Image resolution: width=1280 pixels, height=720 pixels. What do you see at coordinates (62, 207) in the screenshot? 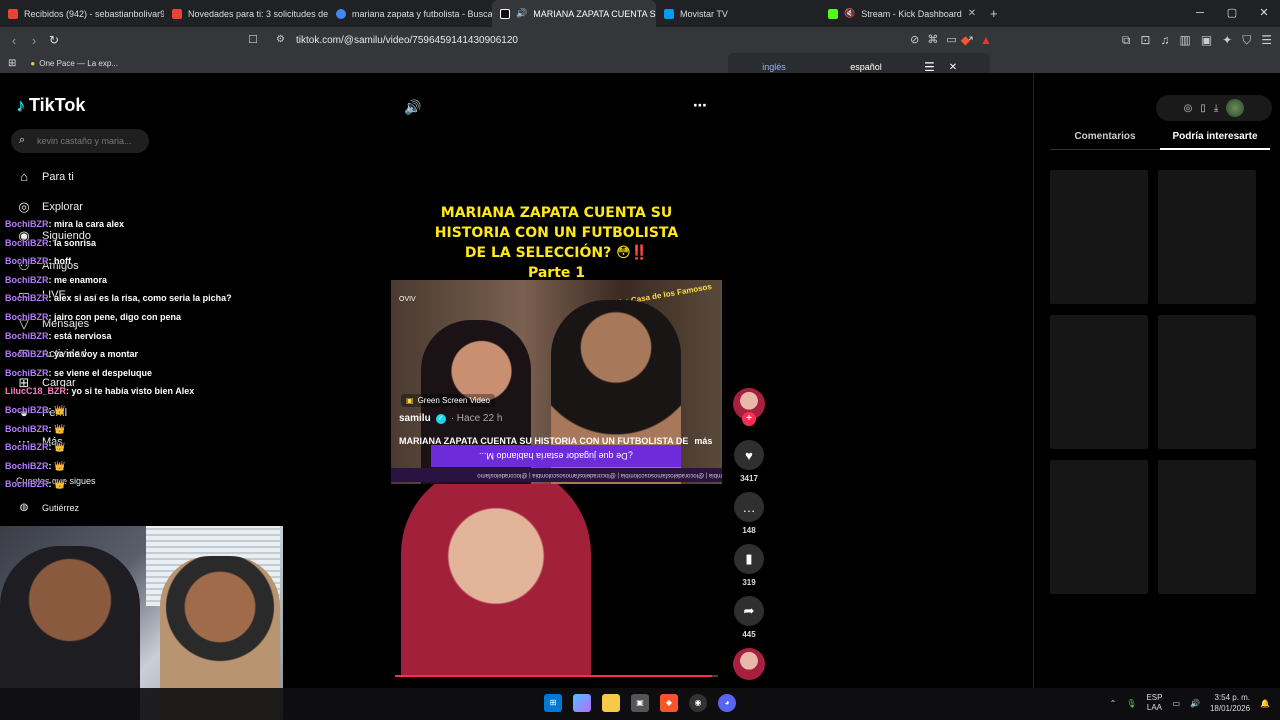
I see `nav-label: Explorar` at bounding box center [62, 207].